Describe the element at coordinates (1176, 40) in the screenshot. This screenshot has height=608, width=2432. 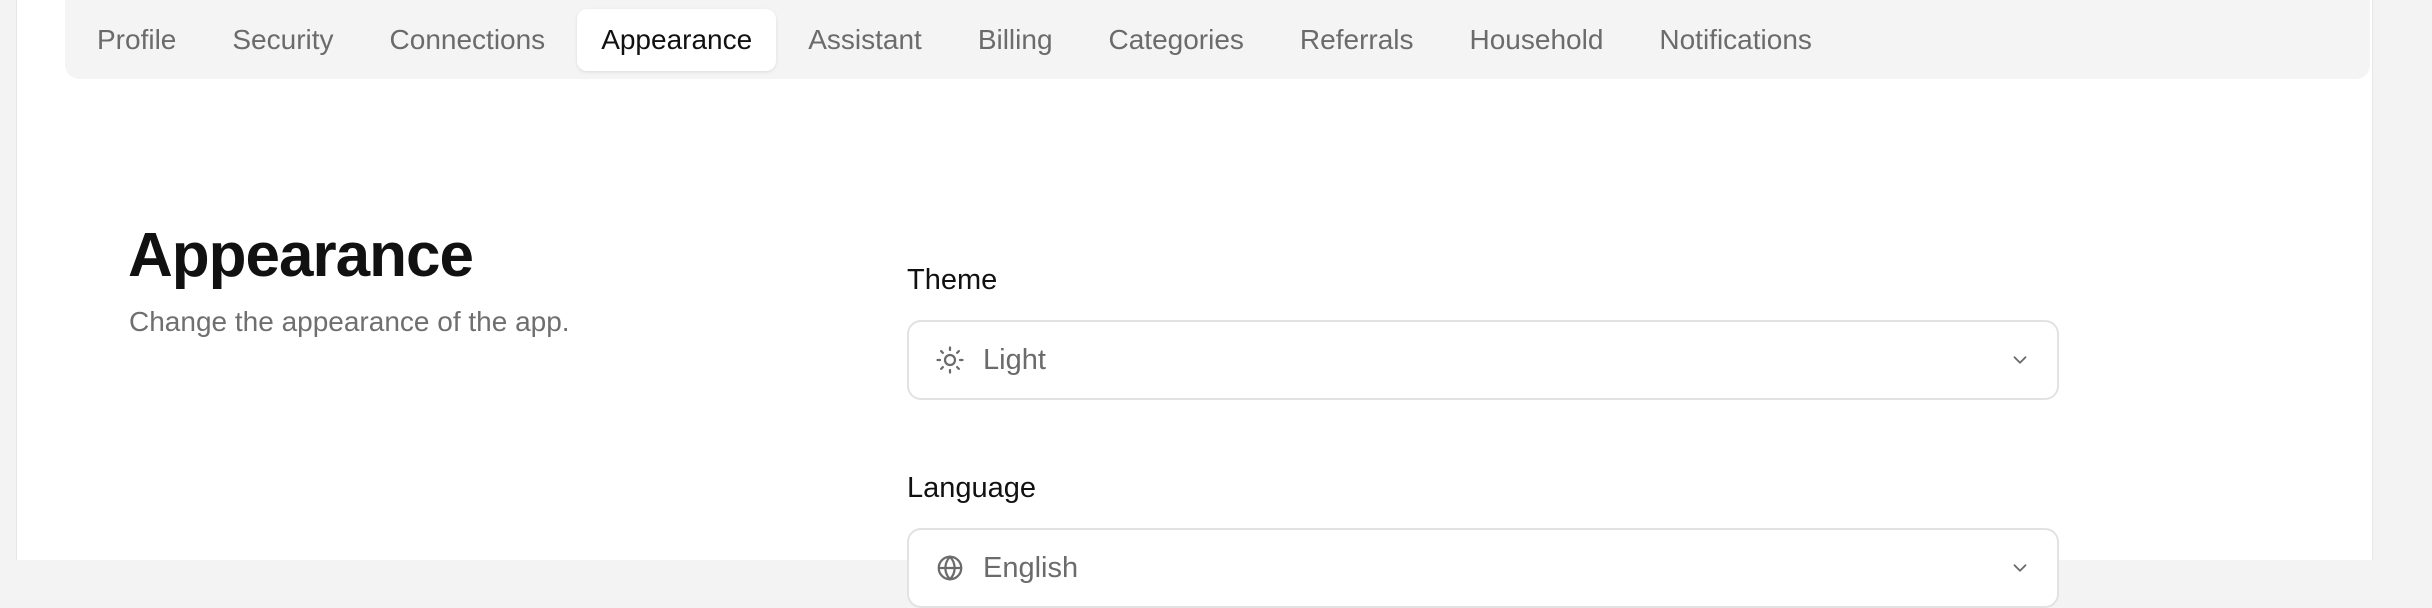
I see `tab-categories: Categories` at that location.